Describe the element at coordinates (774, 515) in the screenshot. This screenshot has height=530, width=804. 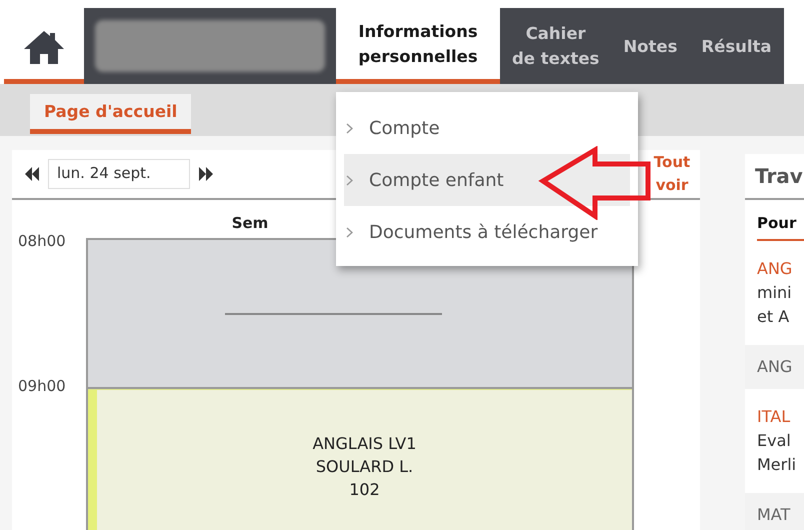
I see `subject-label: MAT` at that location.